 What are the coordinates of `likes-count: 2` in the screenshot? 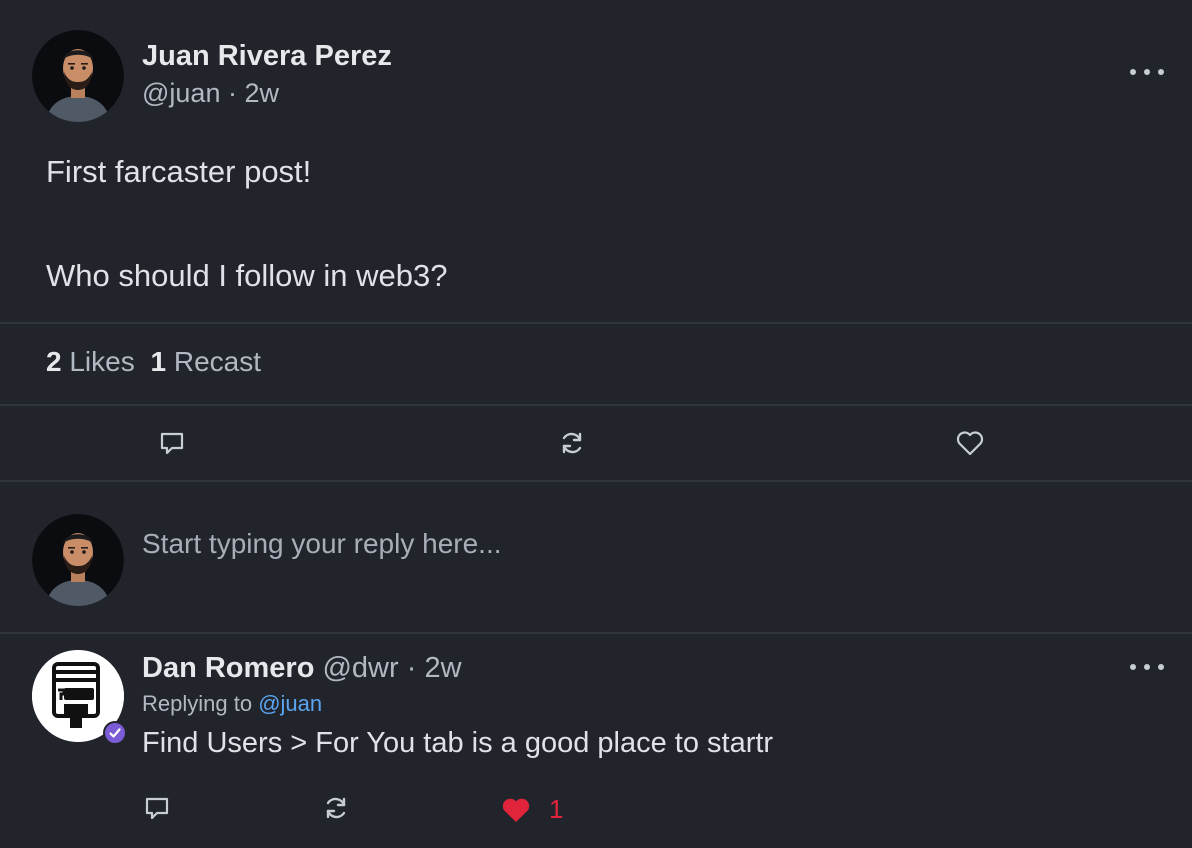 It's located at (54, 361).